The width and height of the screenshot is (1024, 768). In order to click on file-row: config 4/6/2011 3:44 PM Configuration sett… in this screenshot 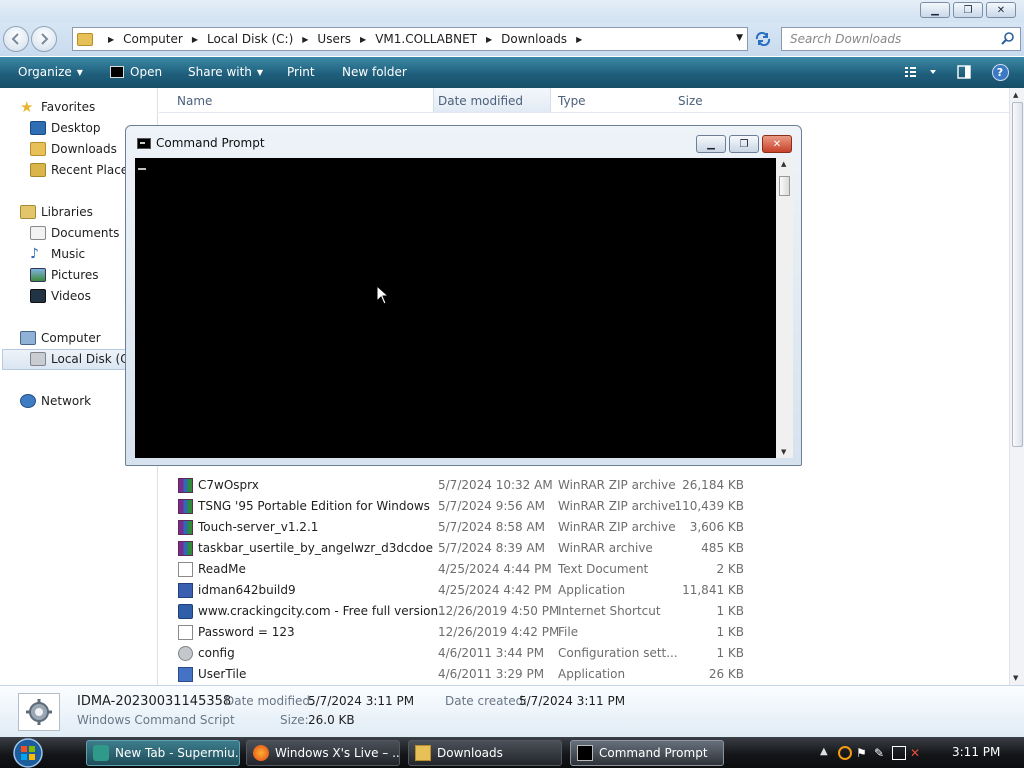, I will do `click(459, 653)`.